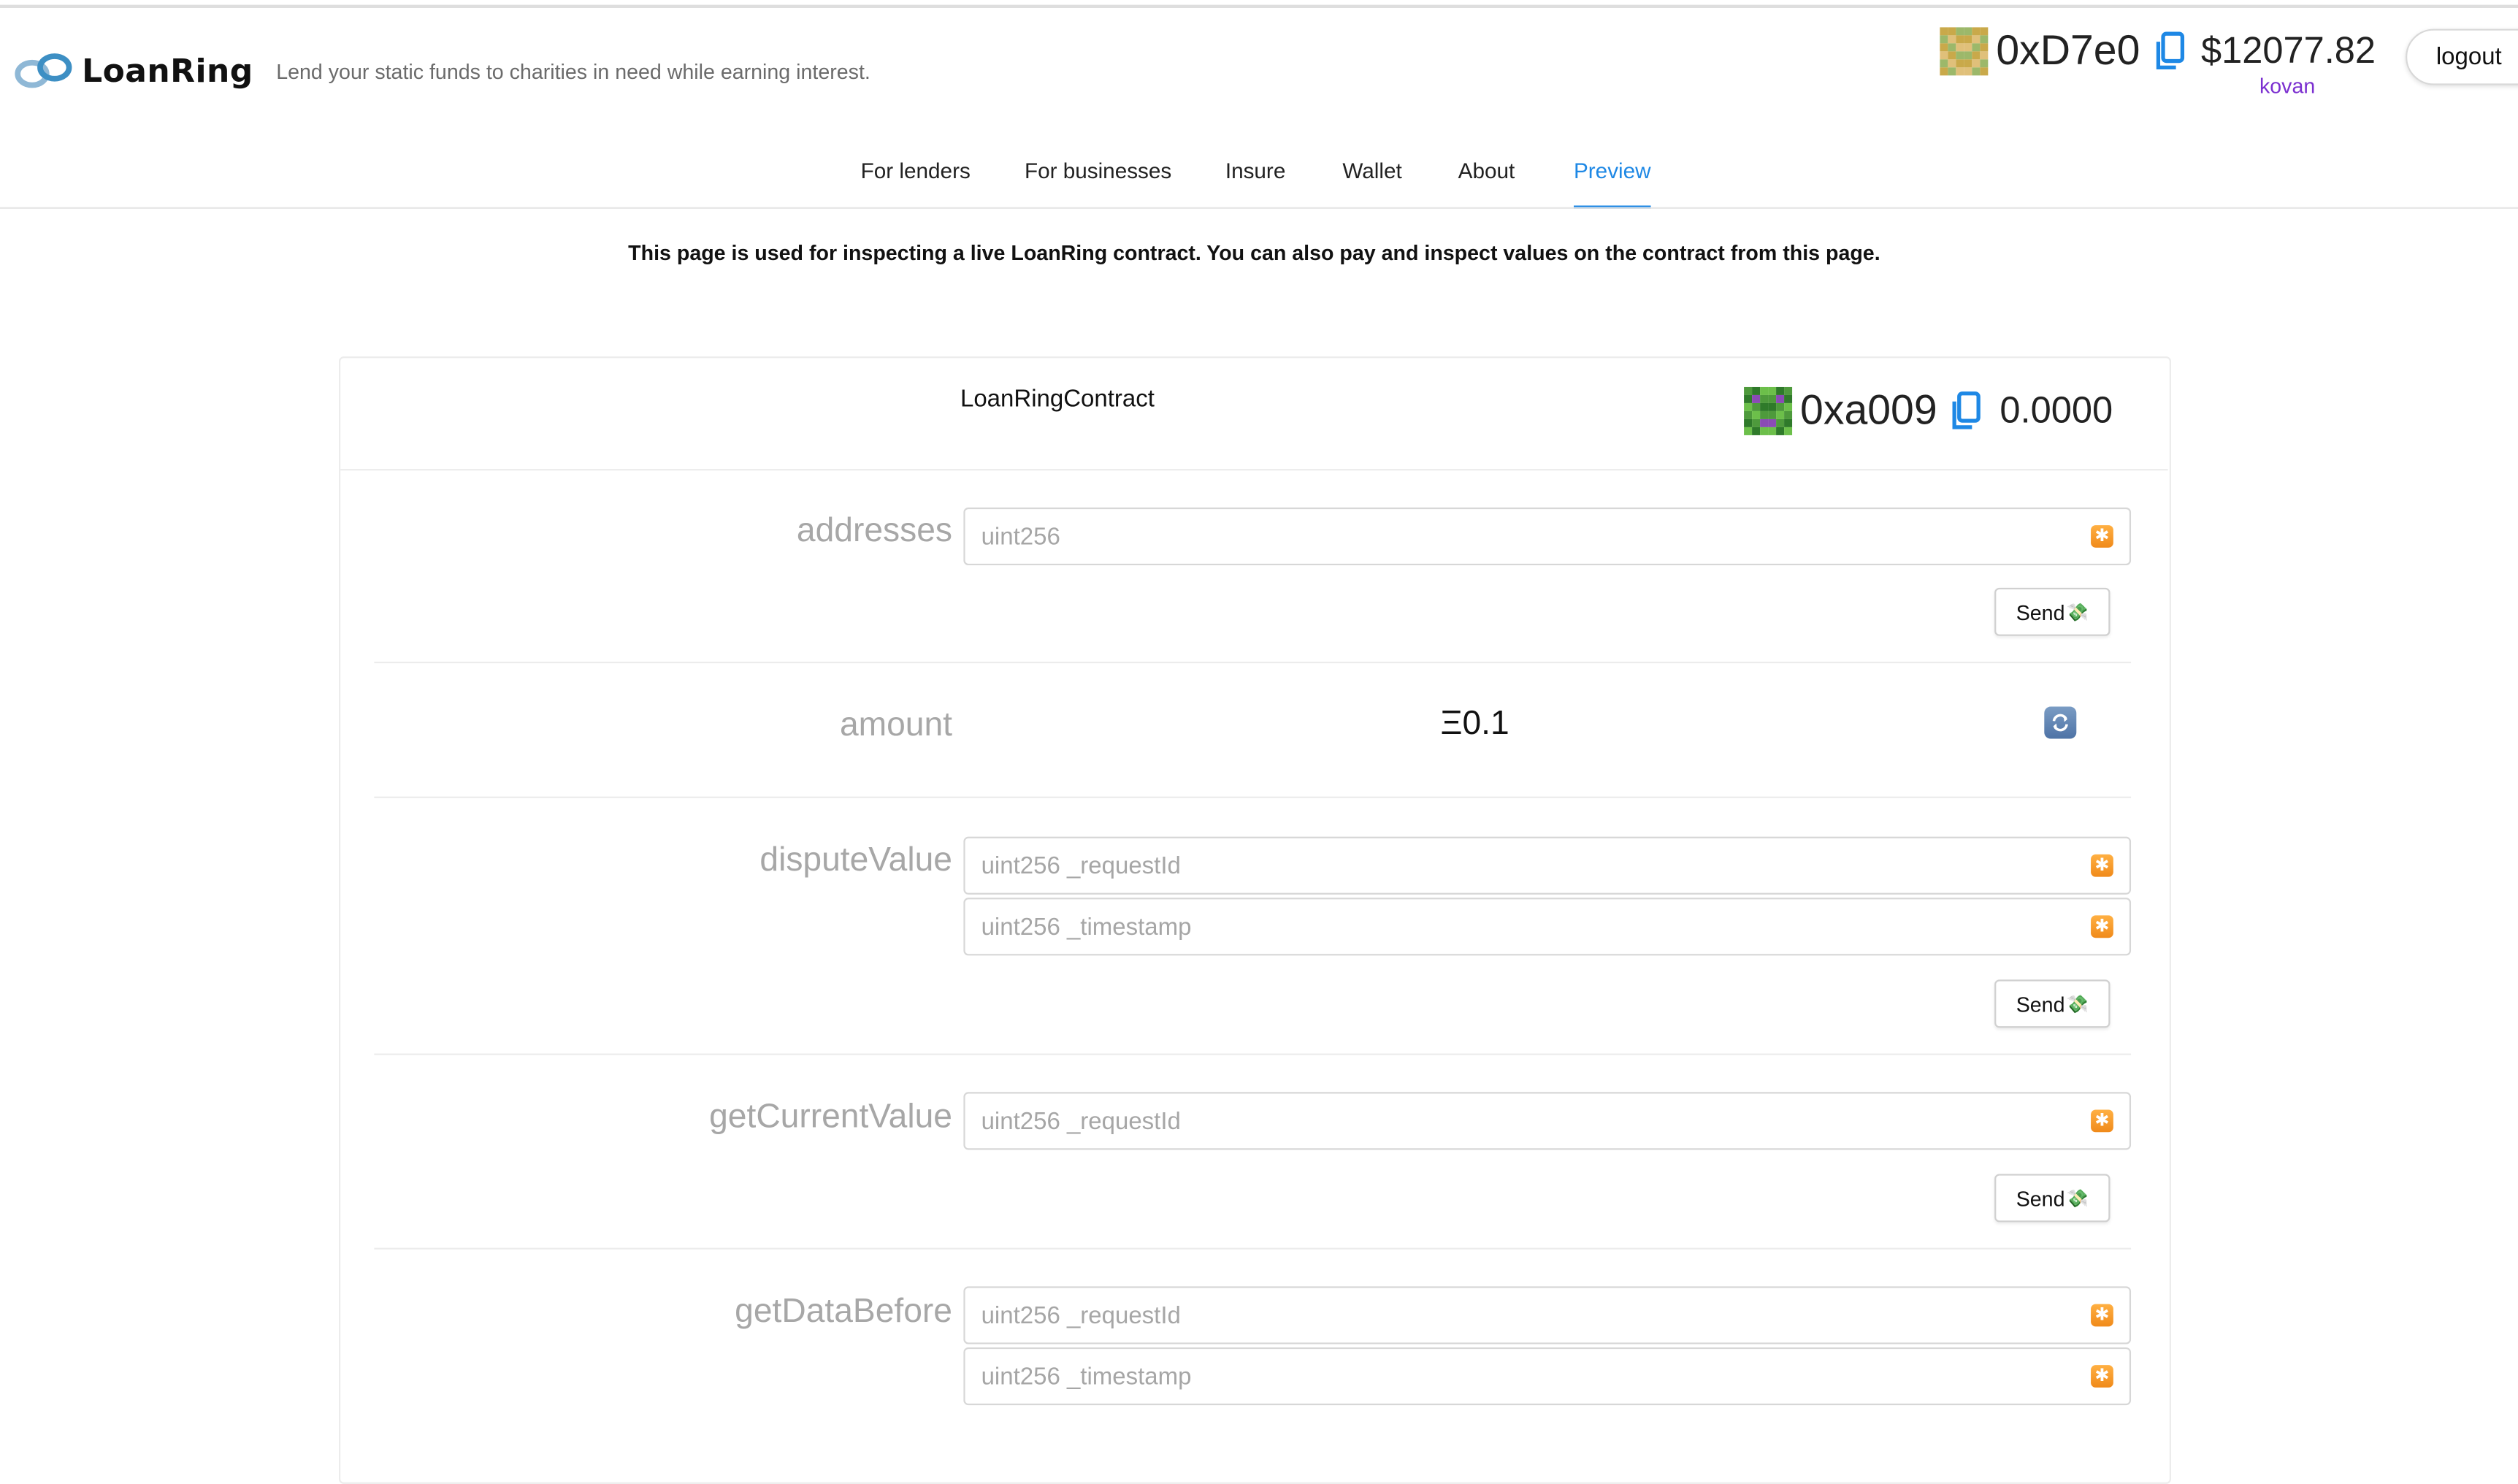 The height and width of the screenshot is (1484, 2518). What do you see at coordinates (1769, 411) in the screenshot?
I see `contract-avatar` at bounding box center [1769, 411].